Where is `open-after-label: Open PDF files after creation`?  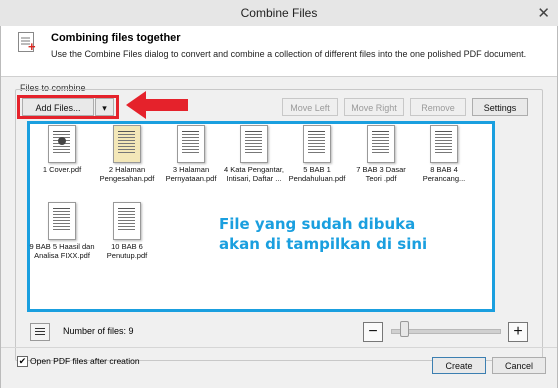 open-after-label: Open PDF files after creation is located at coordinates (85, 361).